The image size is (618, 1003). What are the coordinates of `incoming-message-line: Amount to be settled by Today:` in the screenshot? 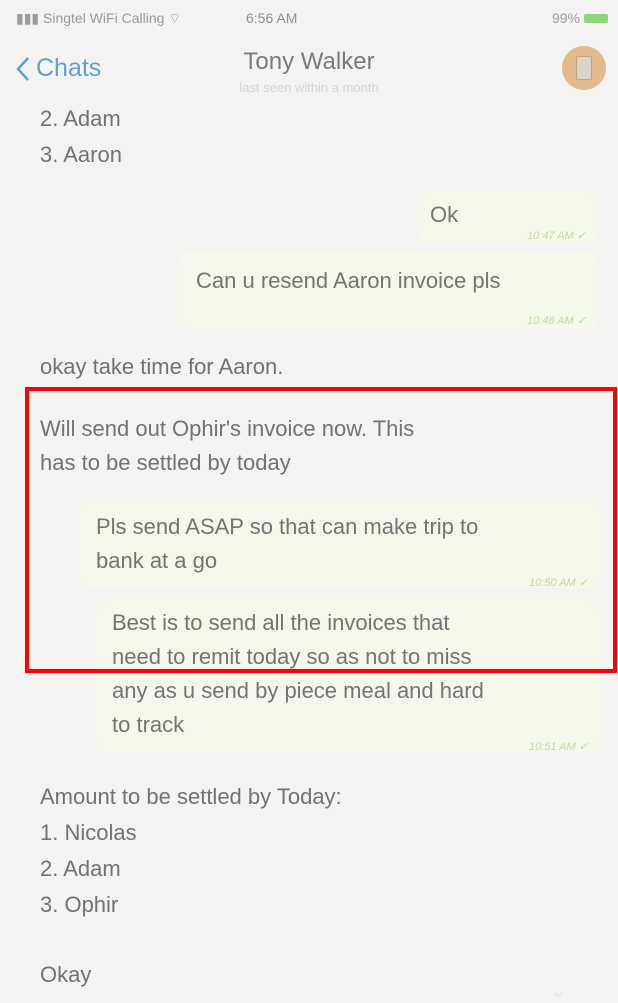 It's located at (191, 797).